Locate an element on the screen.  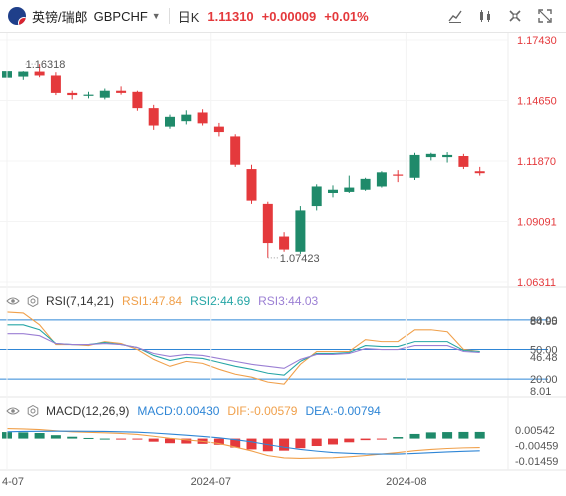
macd-value: MACD:0.00430 is located at coordinates (178, 411).